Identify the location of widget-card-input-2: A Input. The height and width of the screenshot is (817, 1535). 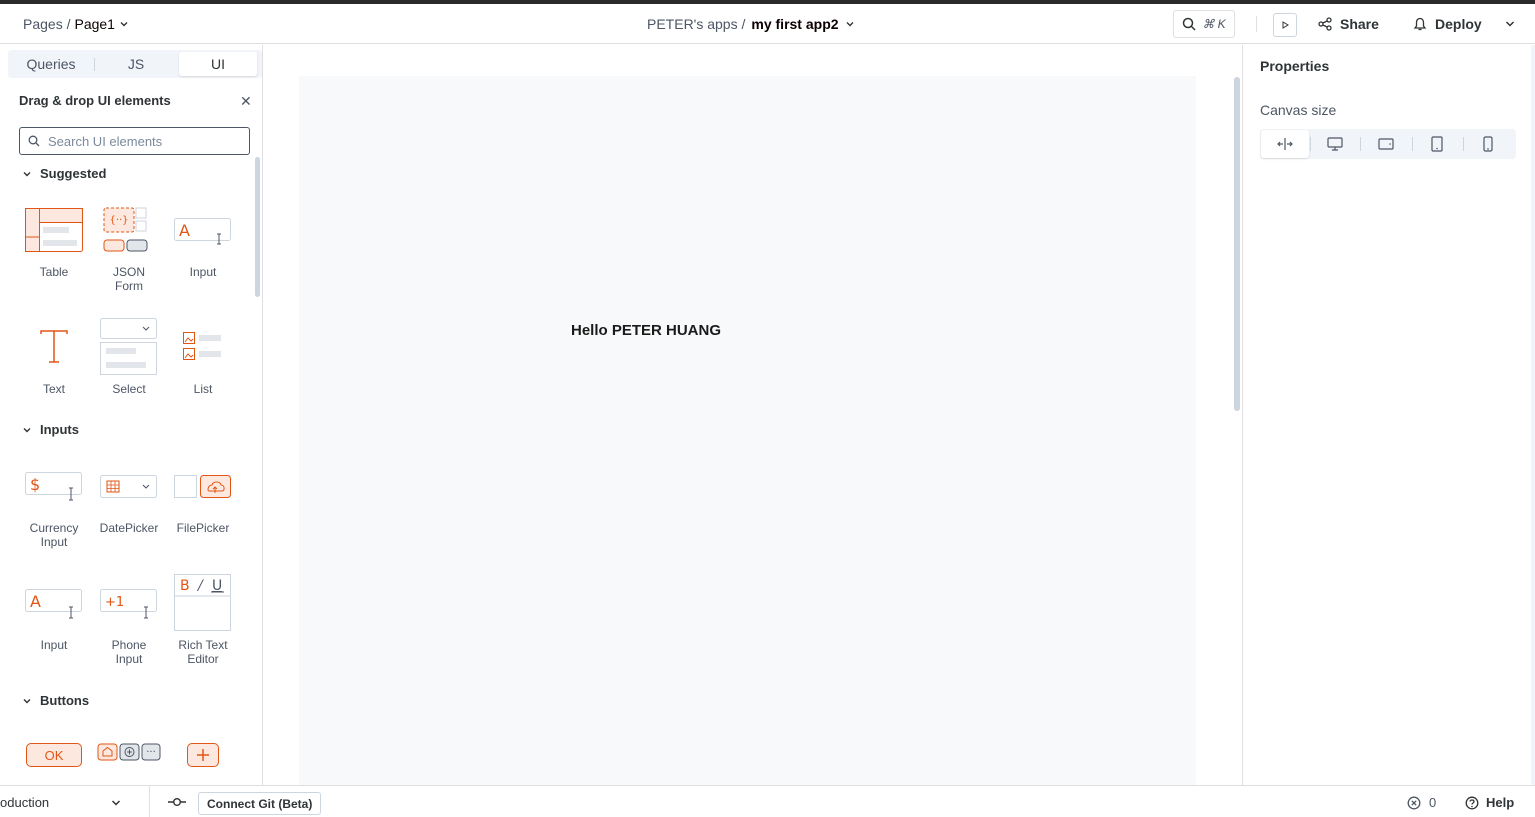
(54, 613).